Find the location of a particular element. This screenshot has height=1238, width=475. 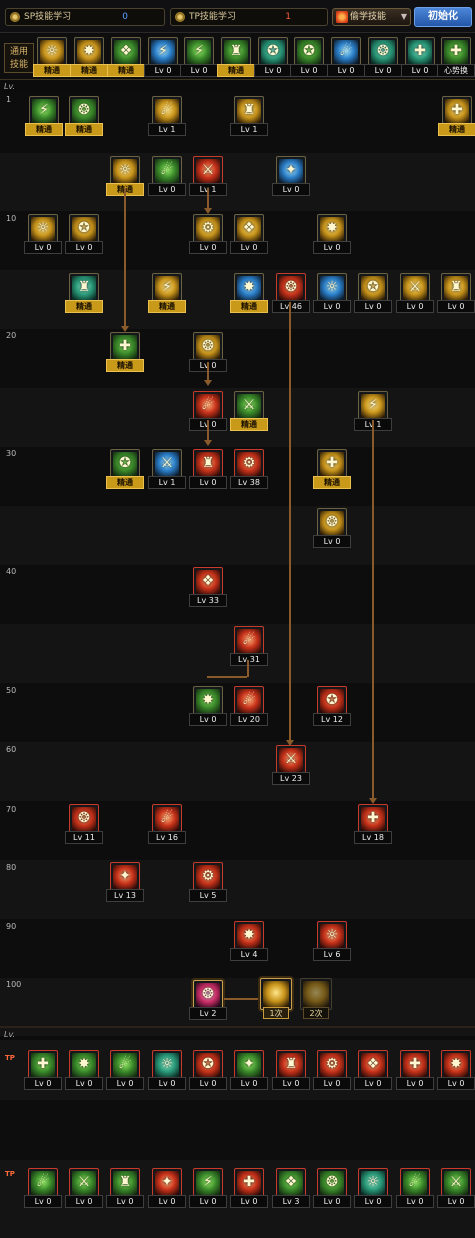

tree-skill-32: ✚ is located at coordinates (332, 464).